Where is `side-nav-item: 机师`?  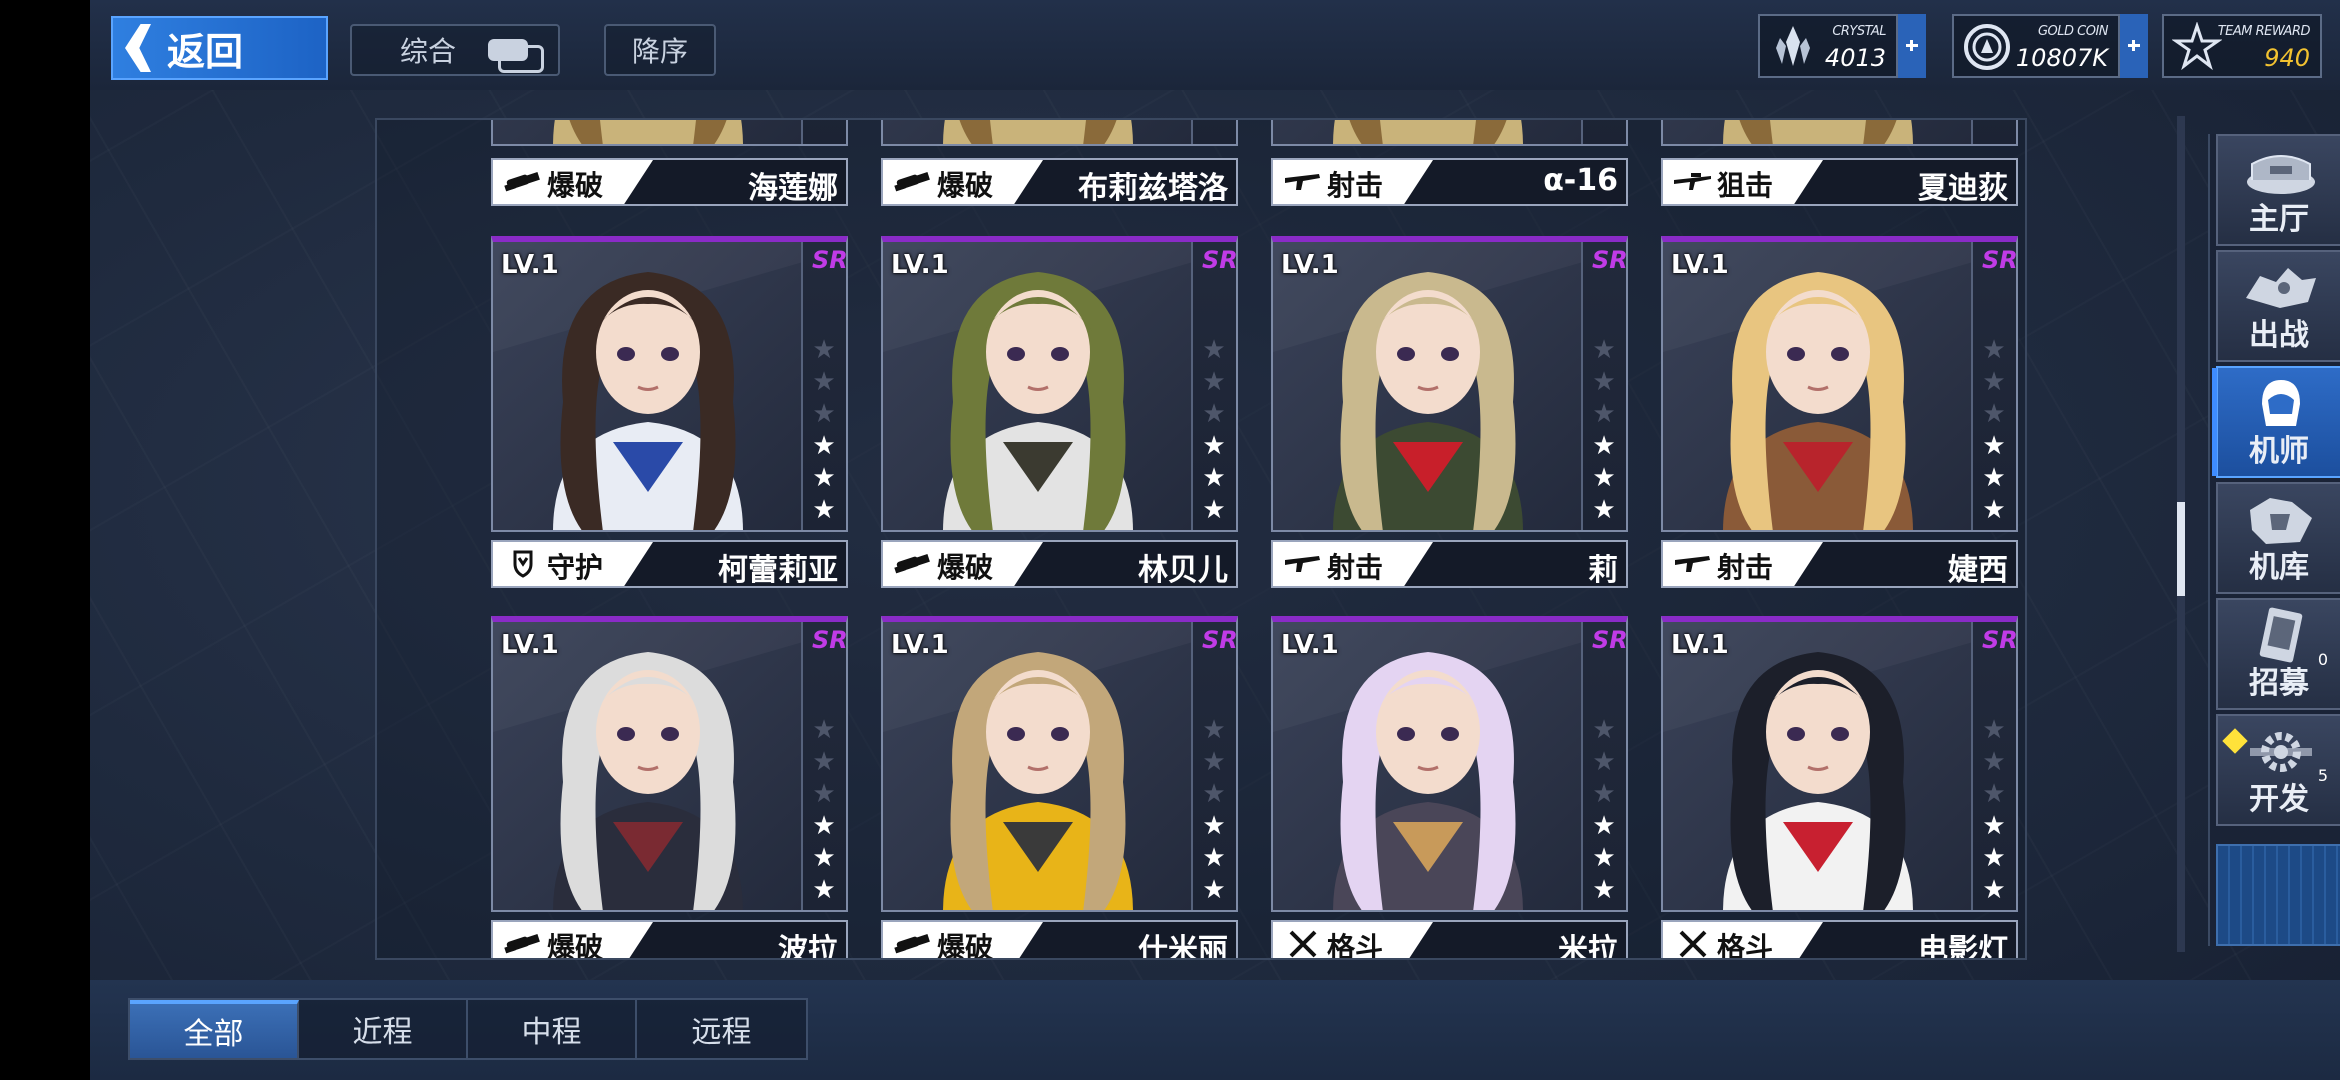 side-nav-item: 机师 is located at coordinates (2276, 422).